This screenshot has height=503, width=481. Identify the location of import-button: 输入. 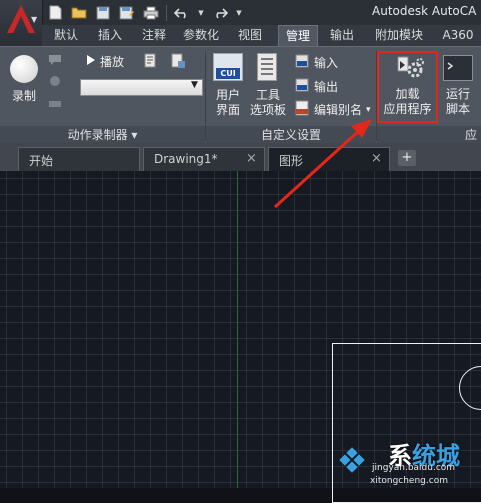
(316, 62).